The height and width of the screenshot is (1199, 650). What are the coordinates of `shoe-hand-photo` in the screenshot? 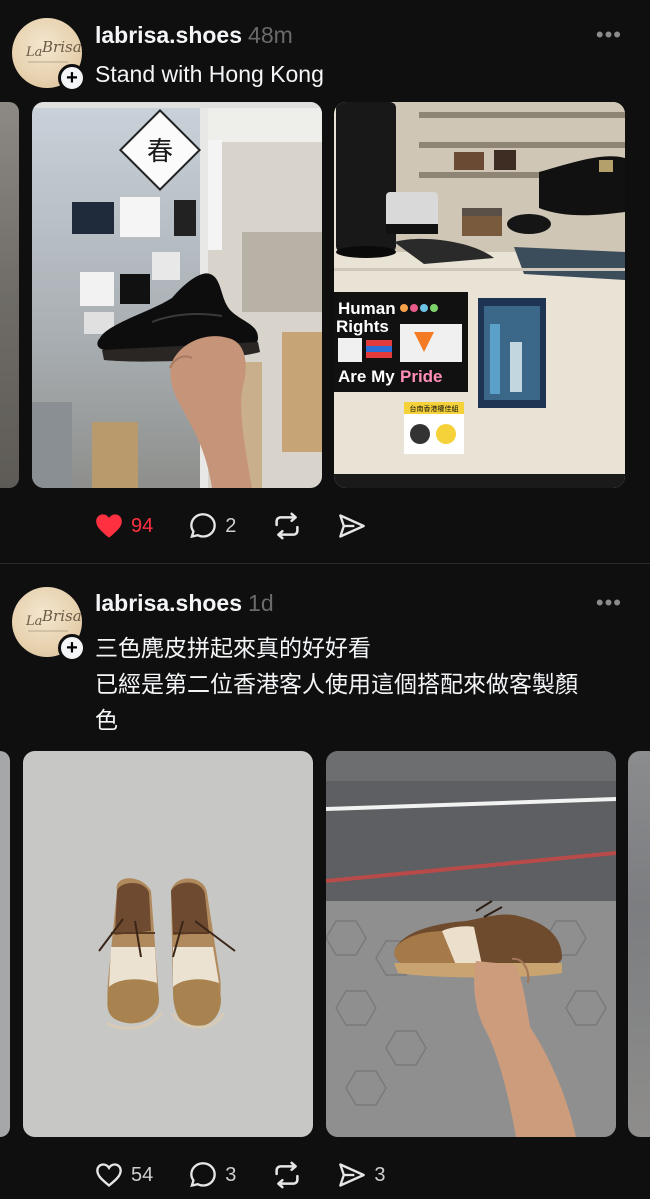 It's located at (471, 944).